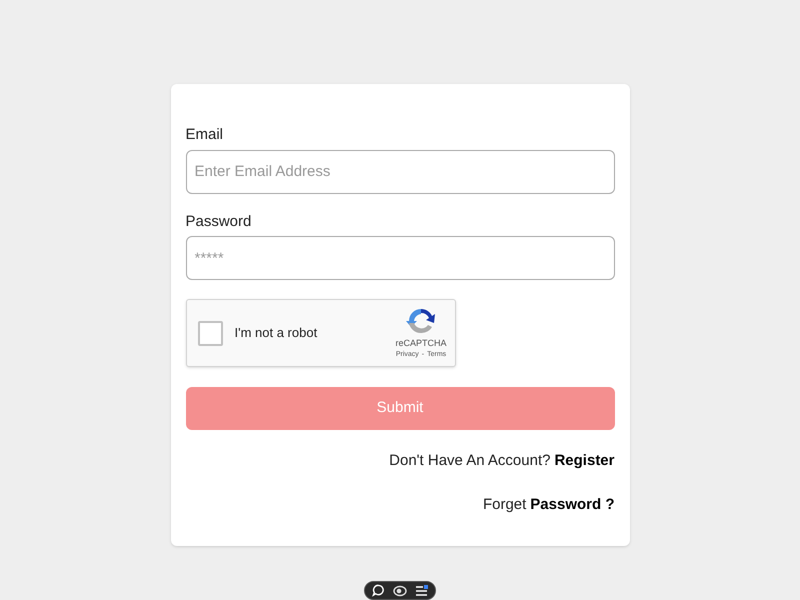  Describe the element at coordinates (572, 505) in the screenshot. I see `password-link: Password ?` at that location.